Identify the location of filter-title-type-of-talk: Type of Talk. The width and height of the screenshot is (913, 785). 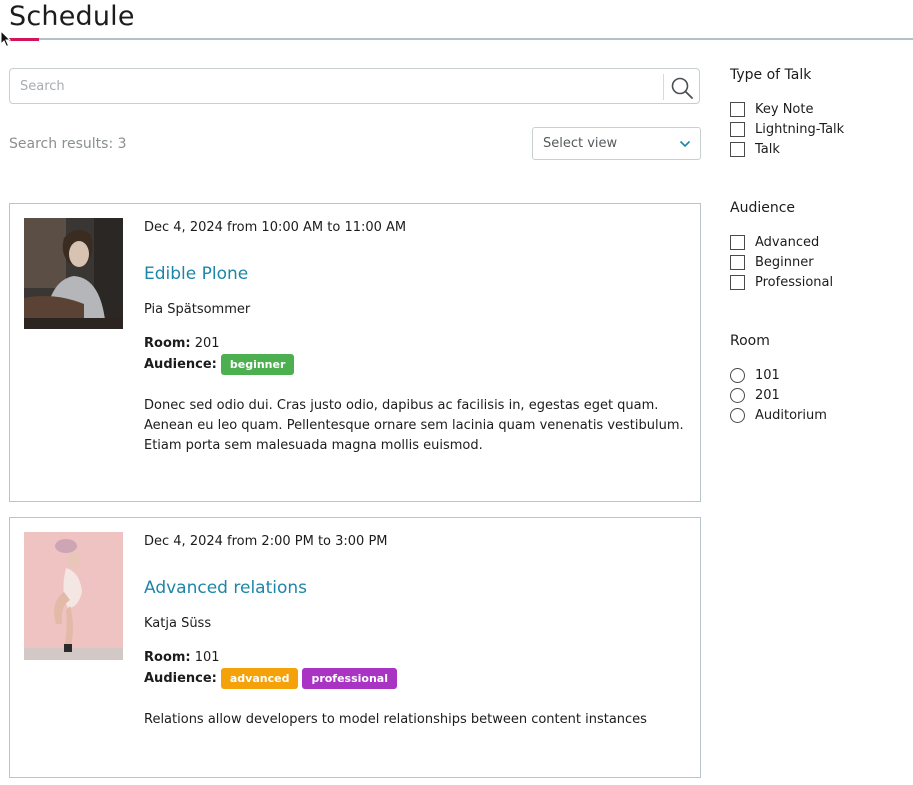
(771, 75).